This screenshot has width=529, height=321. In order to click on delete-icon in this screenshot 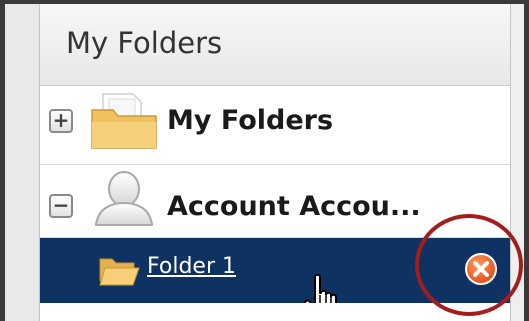, I will do `click(481, 269)`.